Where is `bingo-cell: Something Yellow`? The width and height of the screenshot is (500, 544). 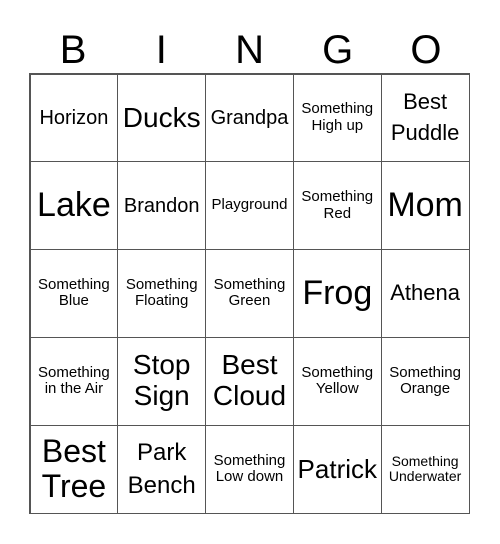 bingo-cell: Something Yellow is located at coordinates (337, 381).